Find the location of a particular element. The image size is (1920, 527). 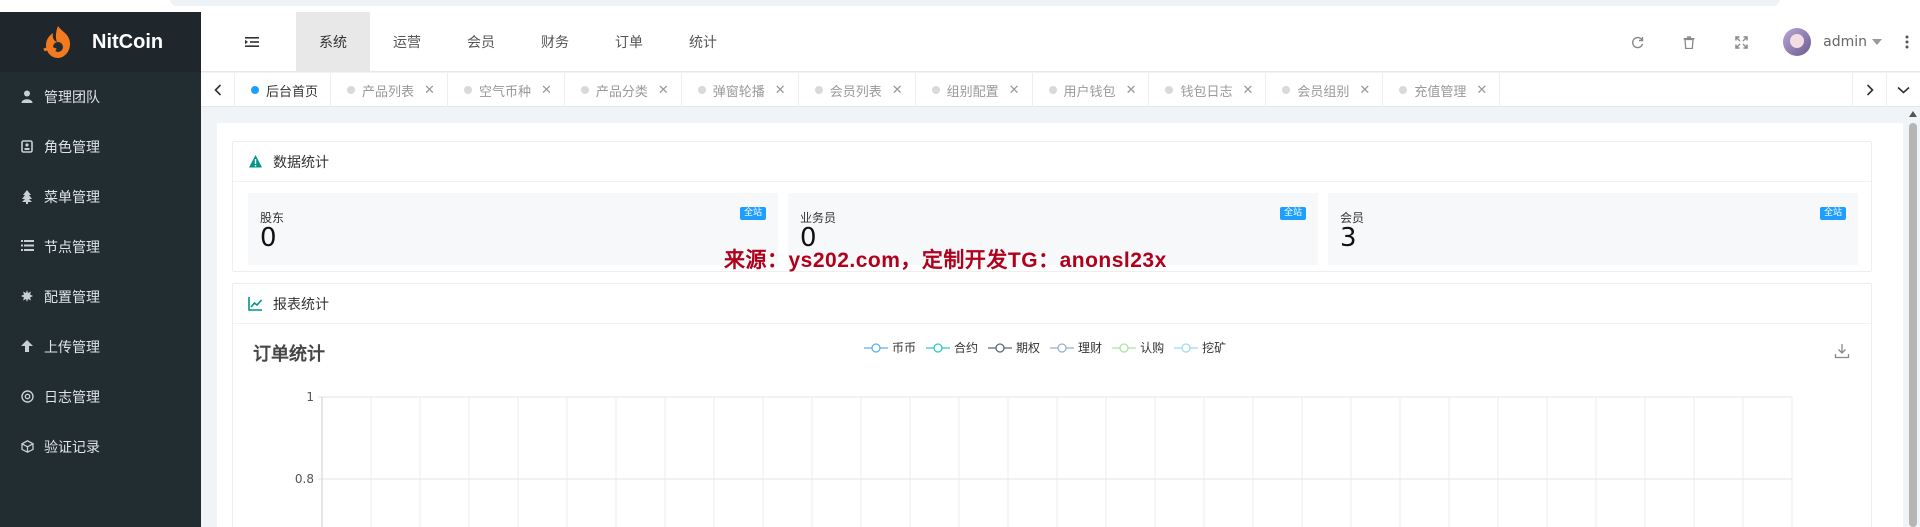

legend-item: 挖矿 is located at coordinates (1200, 347).